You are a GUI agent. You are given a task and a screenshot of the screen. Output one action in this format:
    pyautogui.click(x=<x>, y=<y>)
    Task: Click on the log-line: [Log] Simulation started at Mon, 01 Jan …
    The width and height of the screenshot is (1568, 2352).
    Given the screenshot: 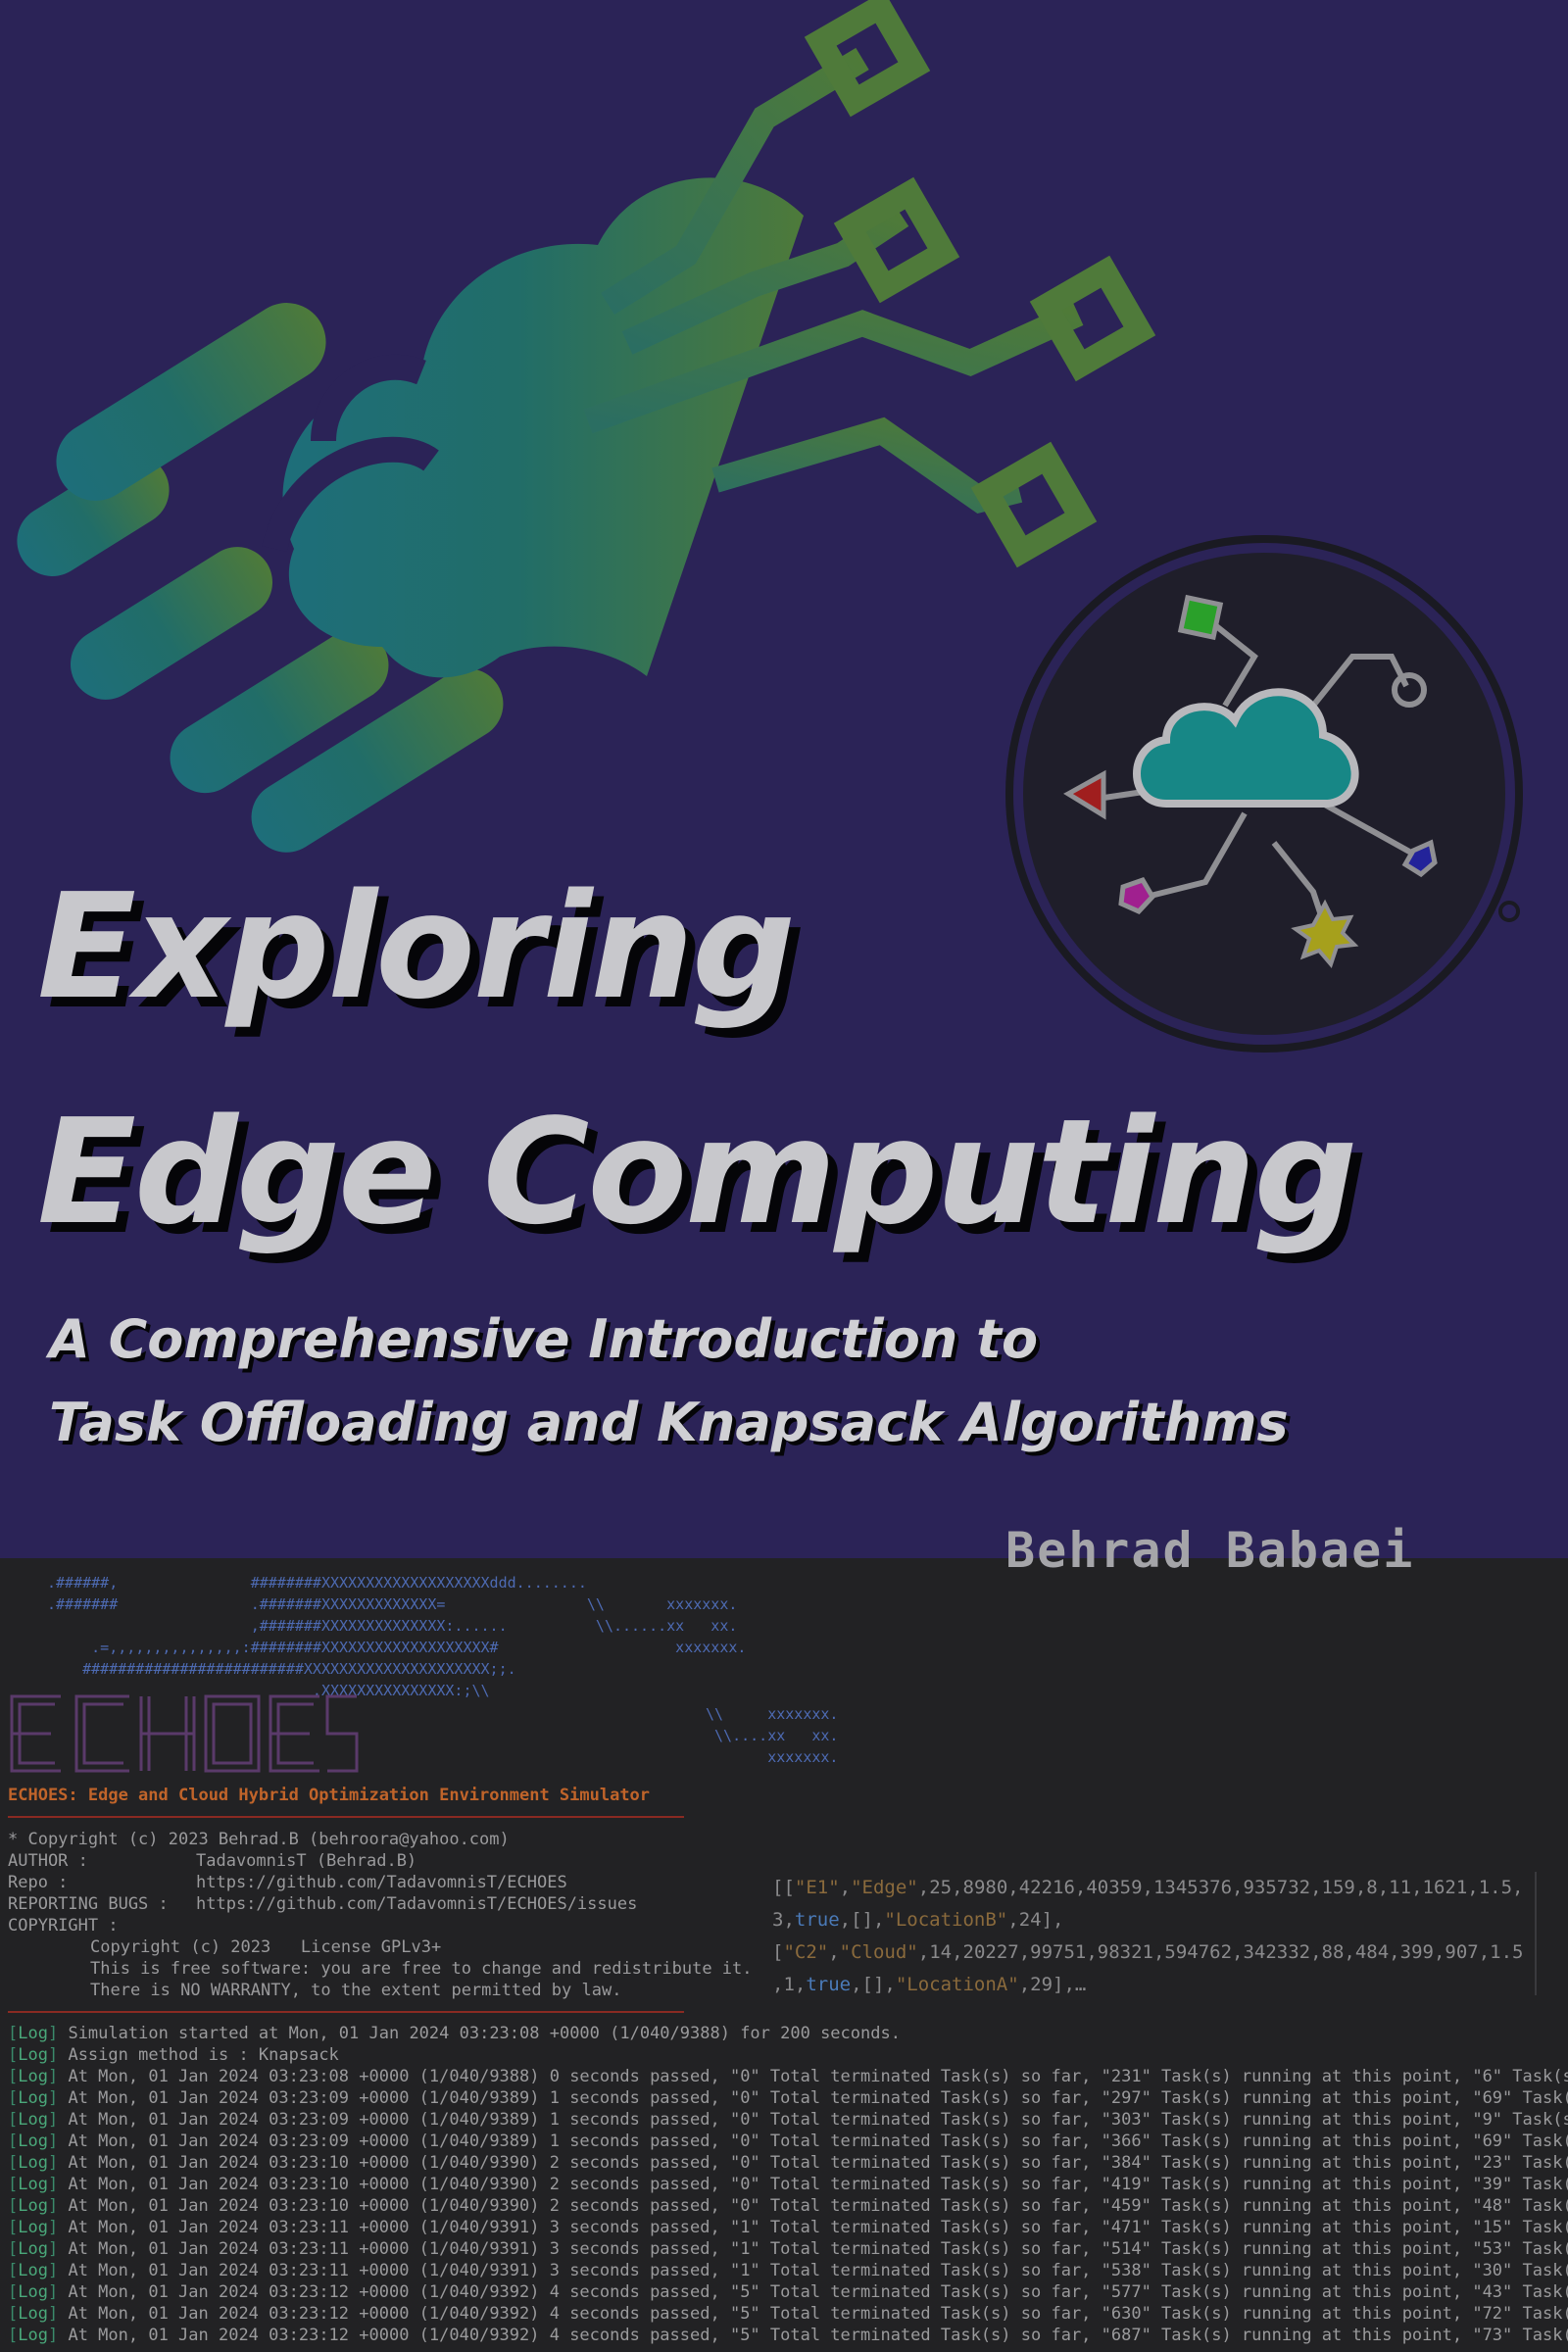 What is the action you would take?
    pyautogui.click(x=788, y=2033)
    